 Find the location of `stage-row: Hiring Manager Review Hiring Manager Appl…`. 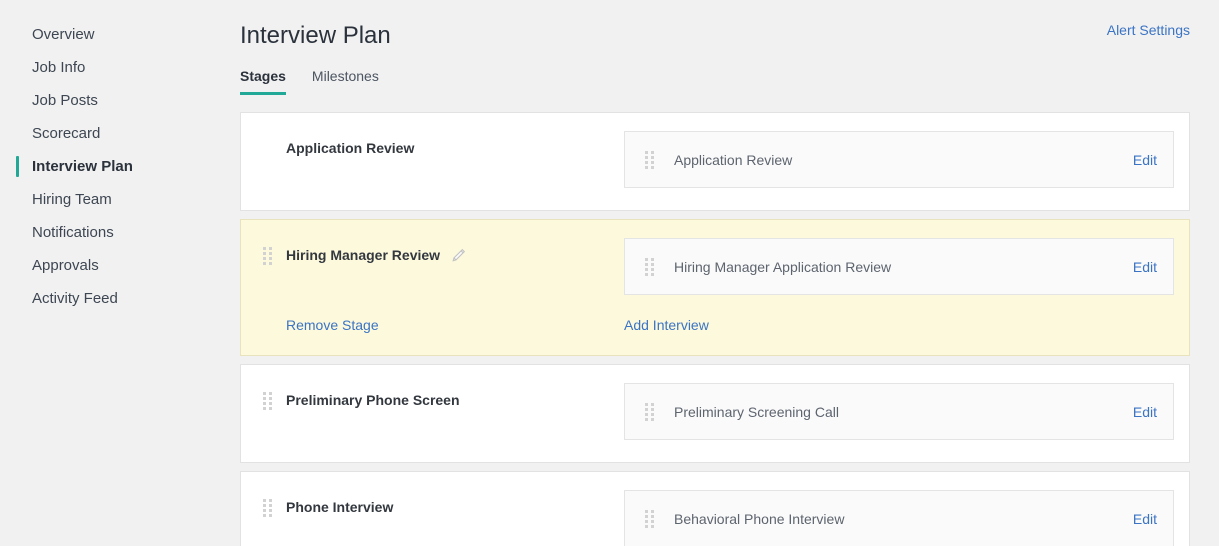

stage-row: Hiring Manager Review Hiring Manager Appl… is located at coordinates (715, 266).